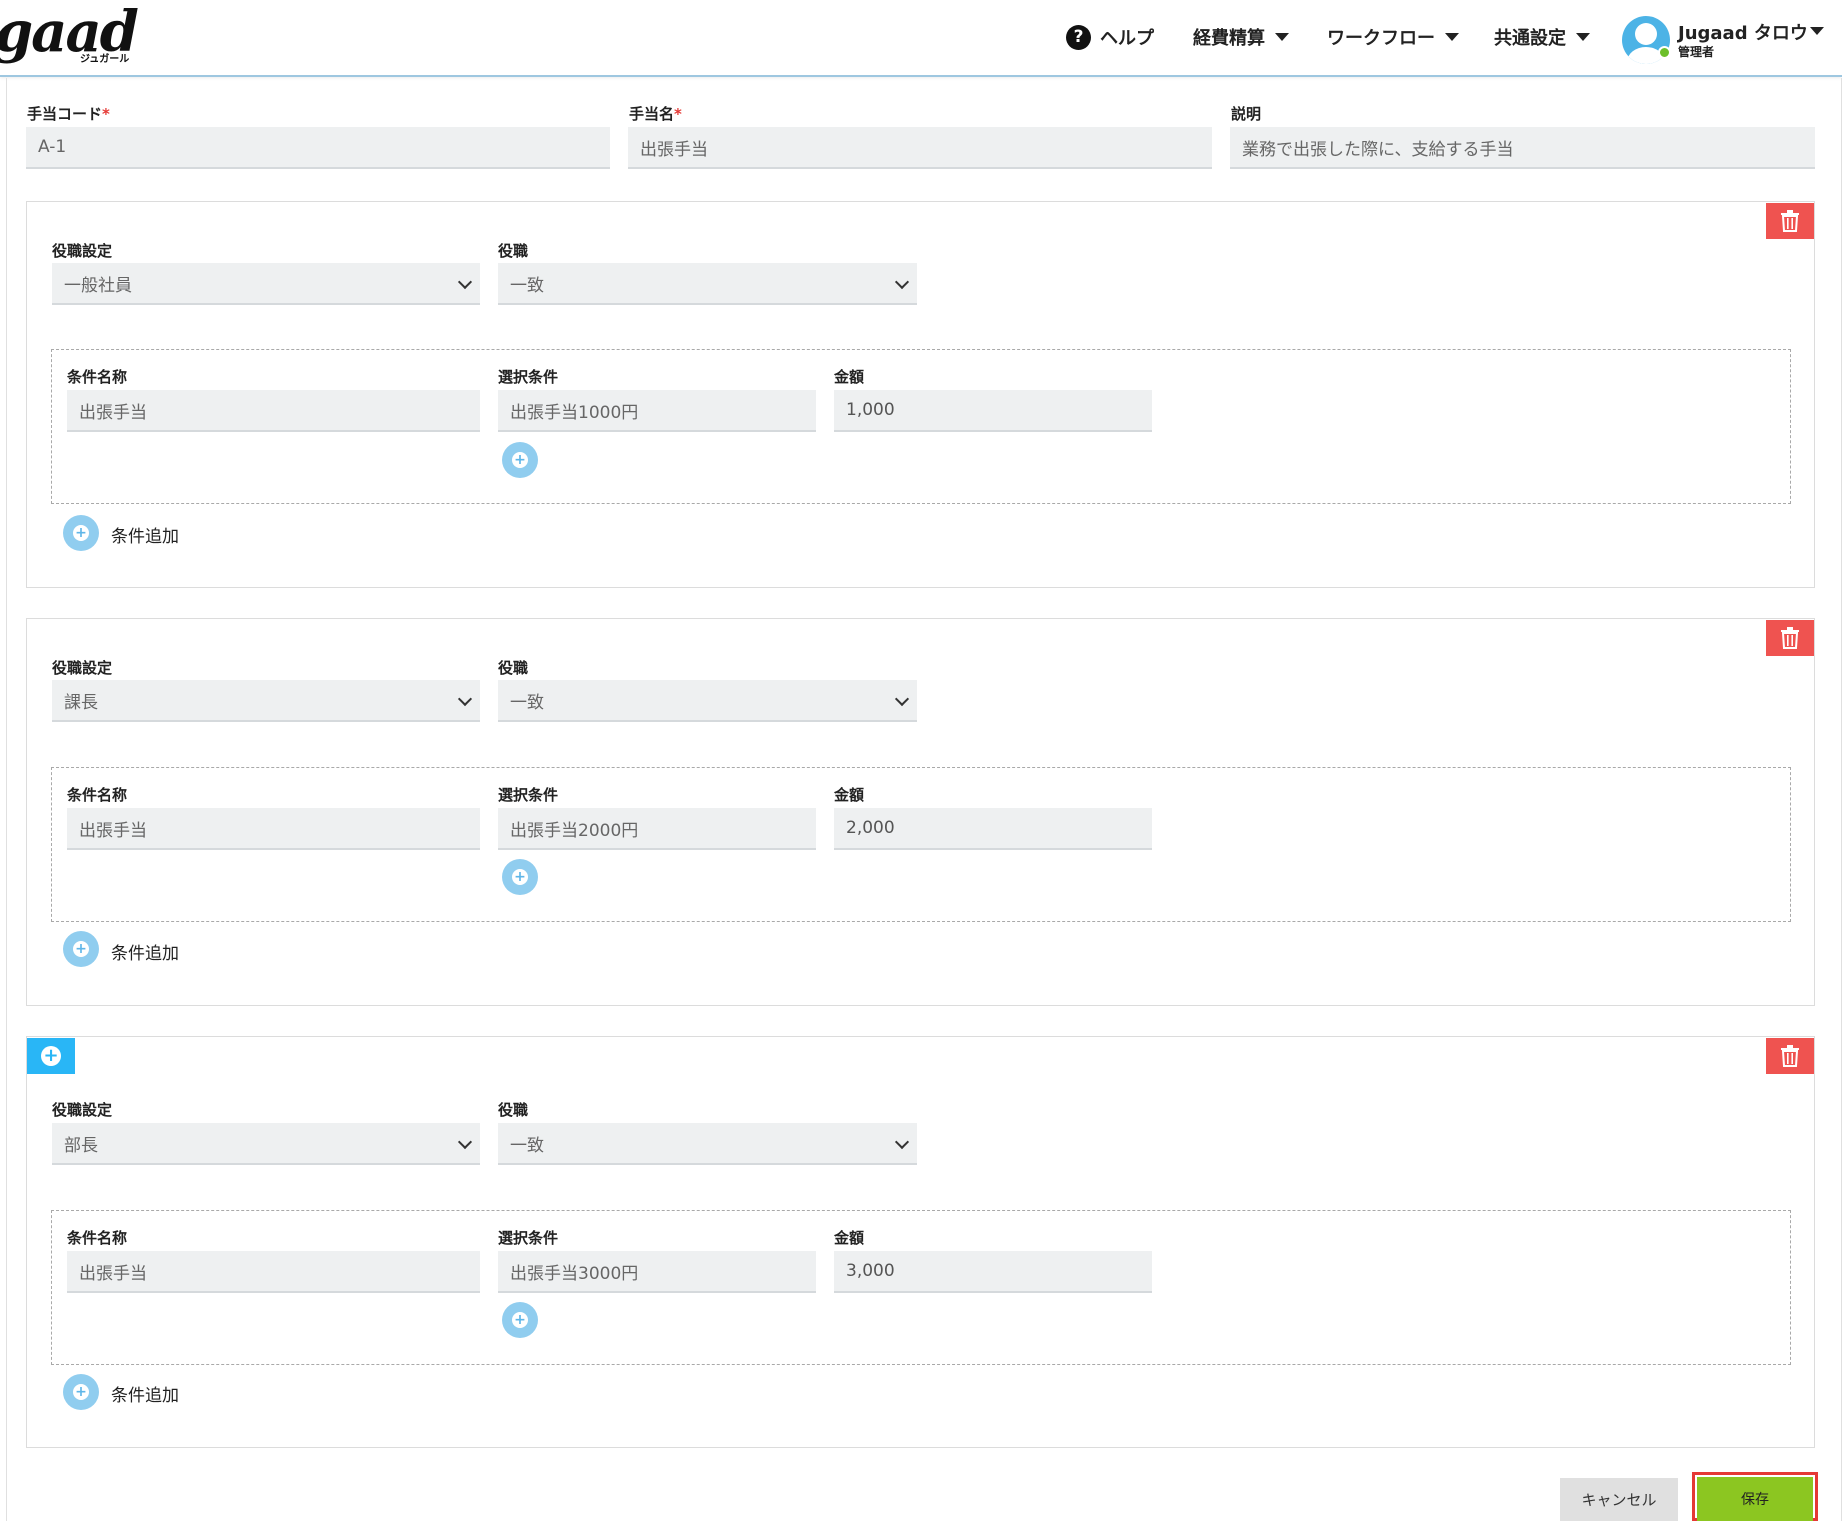  Describe the element at coordinates (52, 147) in the screenshot. I see `code-value: A-1` at that location.